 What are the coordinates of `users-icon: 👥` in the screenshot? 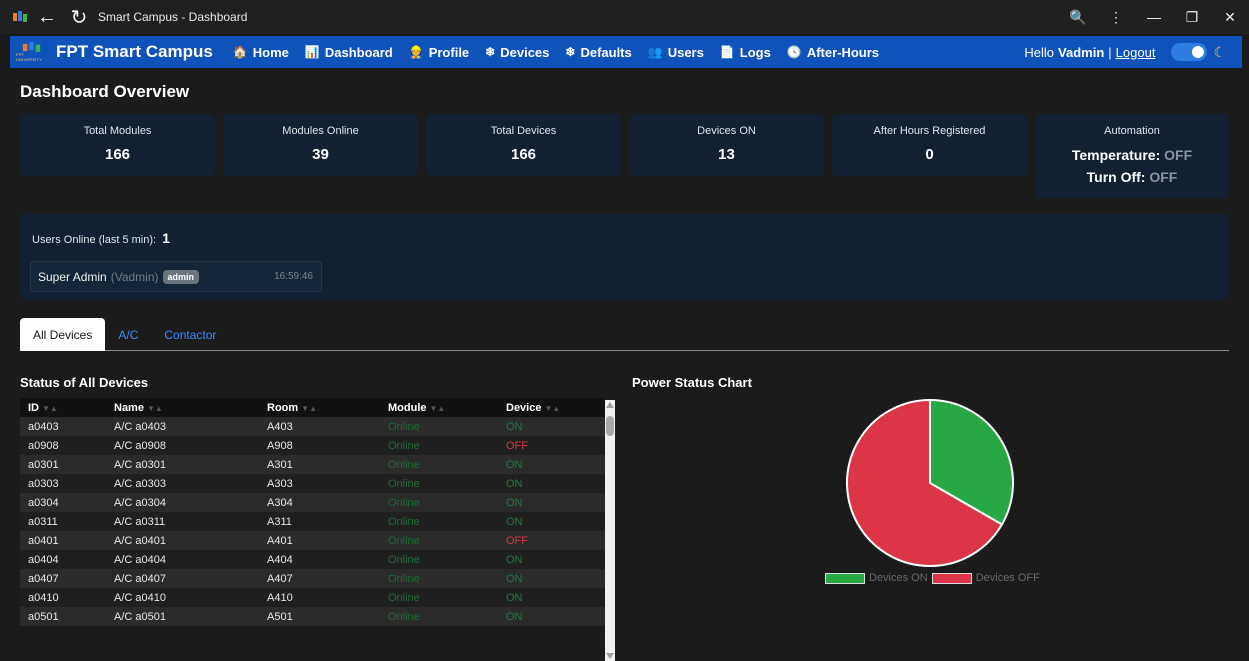 It's located at (655, 52).